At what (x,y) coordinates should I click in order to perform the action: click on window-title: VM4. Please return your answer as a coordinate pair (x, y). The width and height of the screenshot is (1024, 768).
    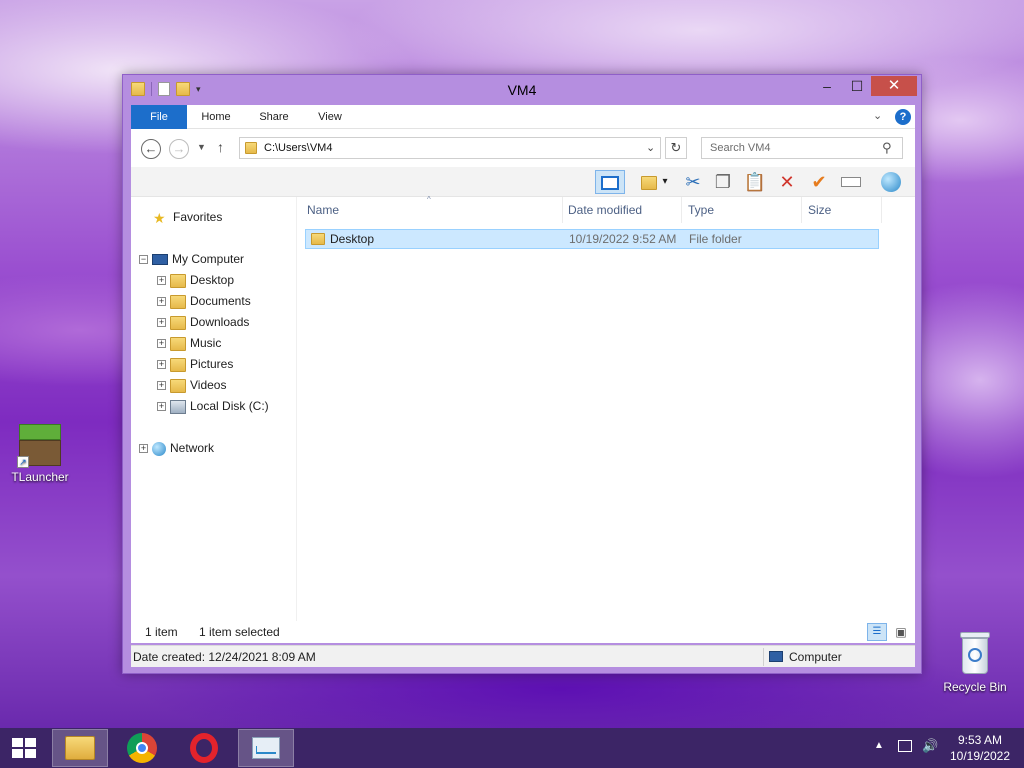
    Looking at the image, I should click on (522, 90).